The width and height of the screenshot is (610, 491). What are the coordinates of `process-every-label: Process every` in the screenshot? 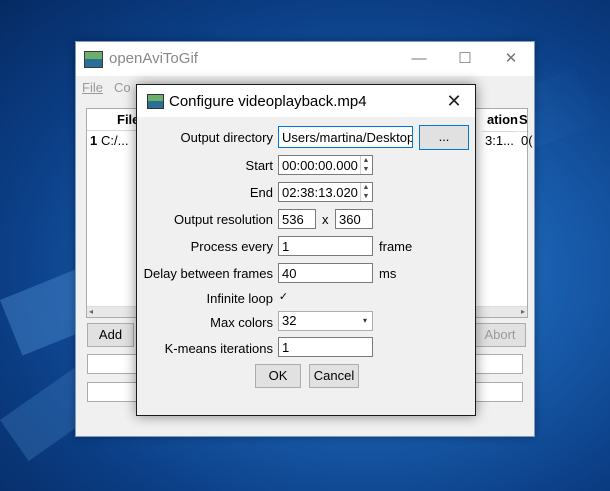 It's located at (231, 246).